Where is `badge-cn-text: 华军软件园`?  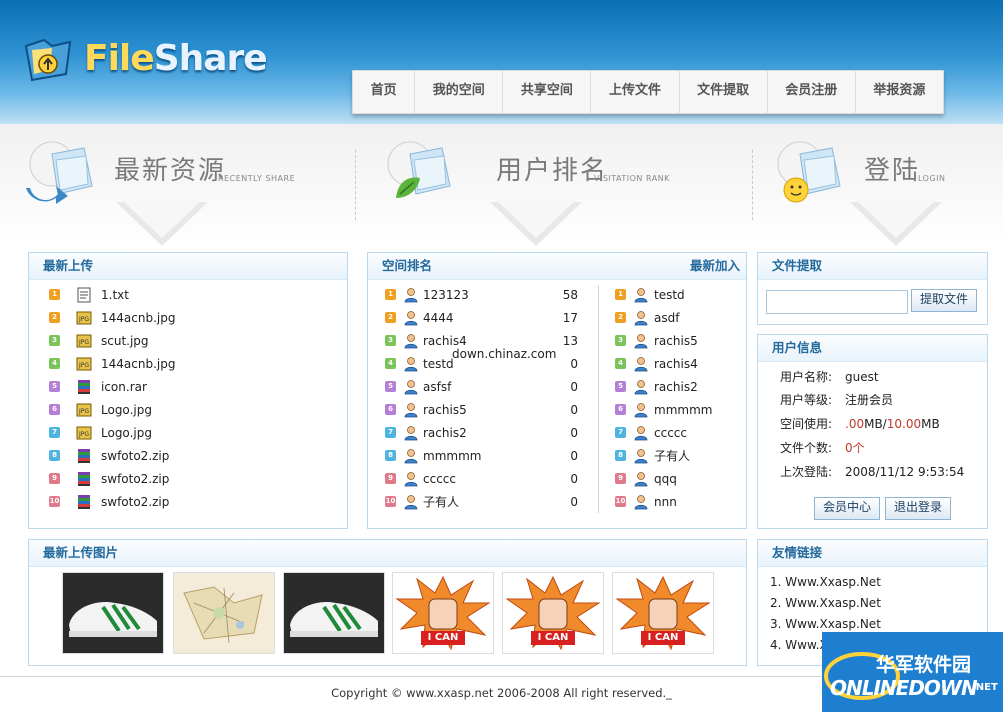 badge-cn-text: 华军软件园 is located at coordinates (924, 665).